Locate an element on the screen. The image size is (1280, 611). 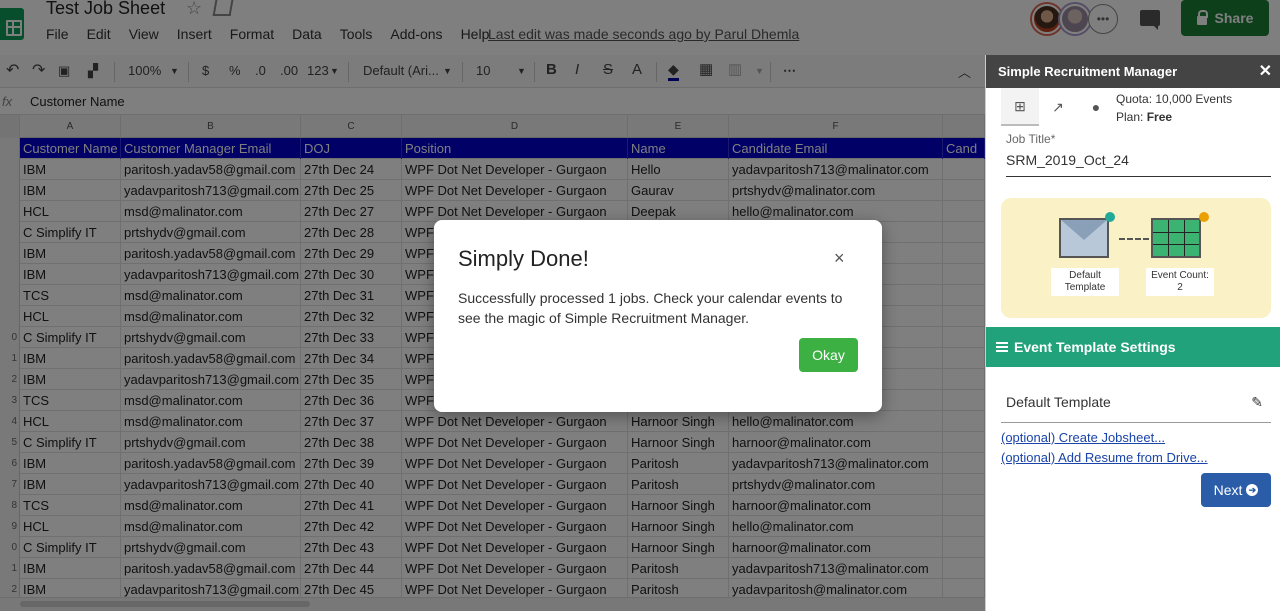
arrow-right-icon: ➔ is located at coordinates (1252, 490).